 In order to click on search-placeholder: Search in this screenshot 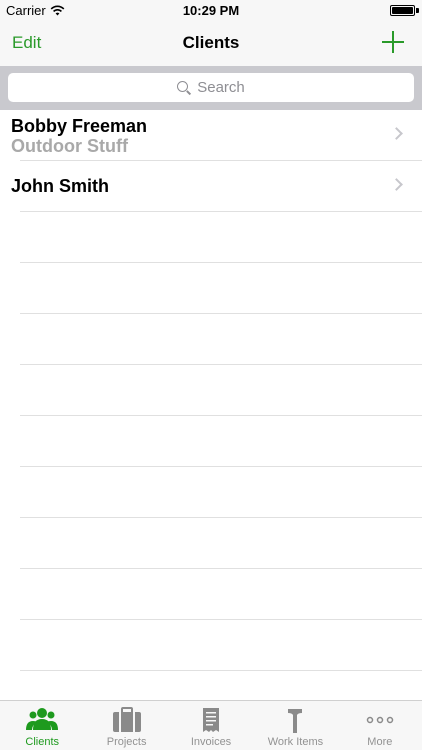, I will do `click(221, 87)`.